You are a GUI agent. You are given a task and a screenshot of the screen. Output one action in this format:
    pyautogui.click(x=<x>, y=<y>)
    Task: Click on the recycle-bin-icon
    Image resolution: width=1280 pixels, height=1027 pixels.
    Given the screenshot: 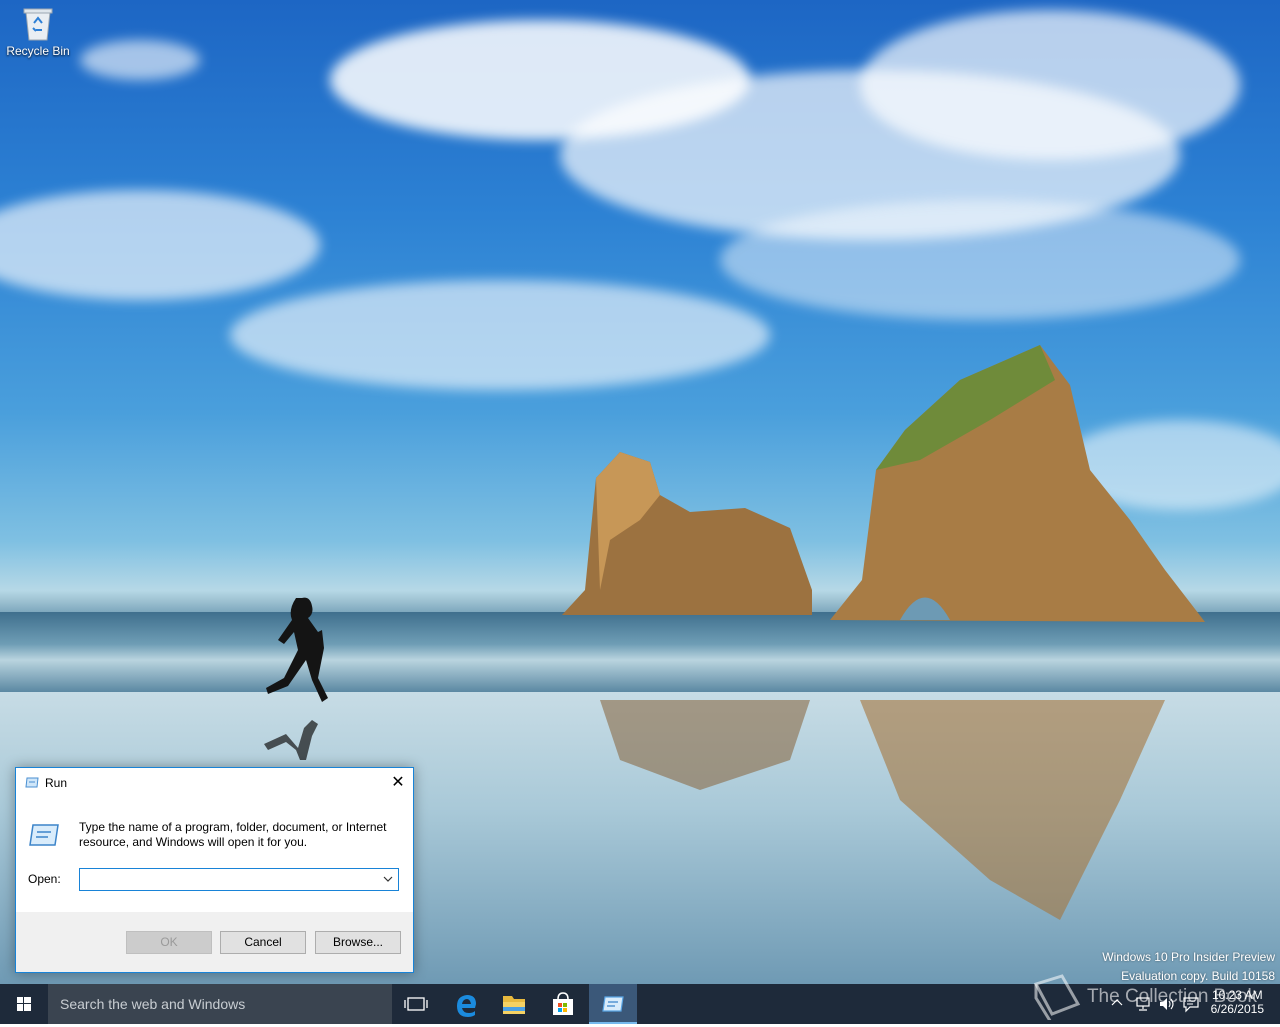 What is the action you would take?
    pyautogui.click(x=38, y=24)
    